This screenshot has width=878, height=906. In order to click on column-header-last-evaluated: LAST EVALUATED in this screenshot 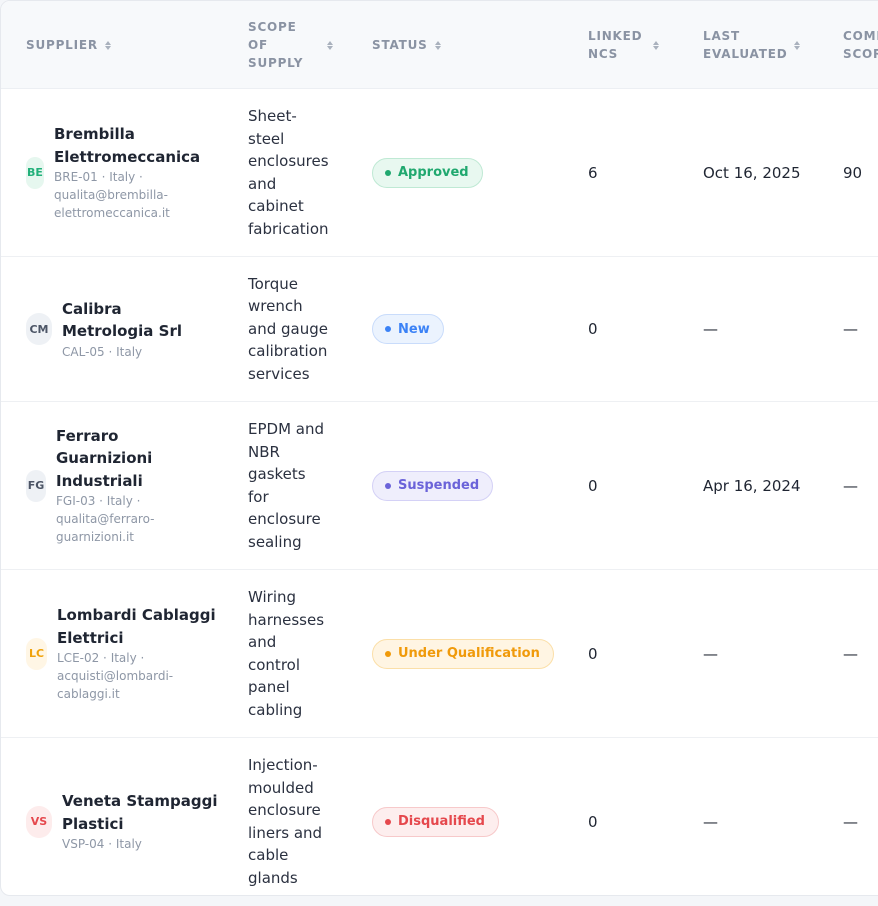, I will do `click(752, 45)`.